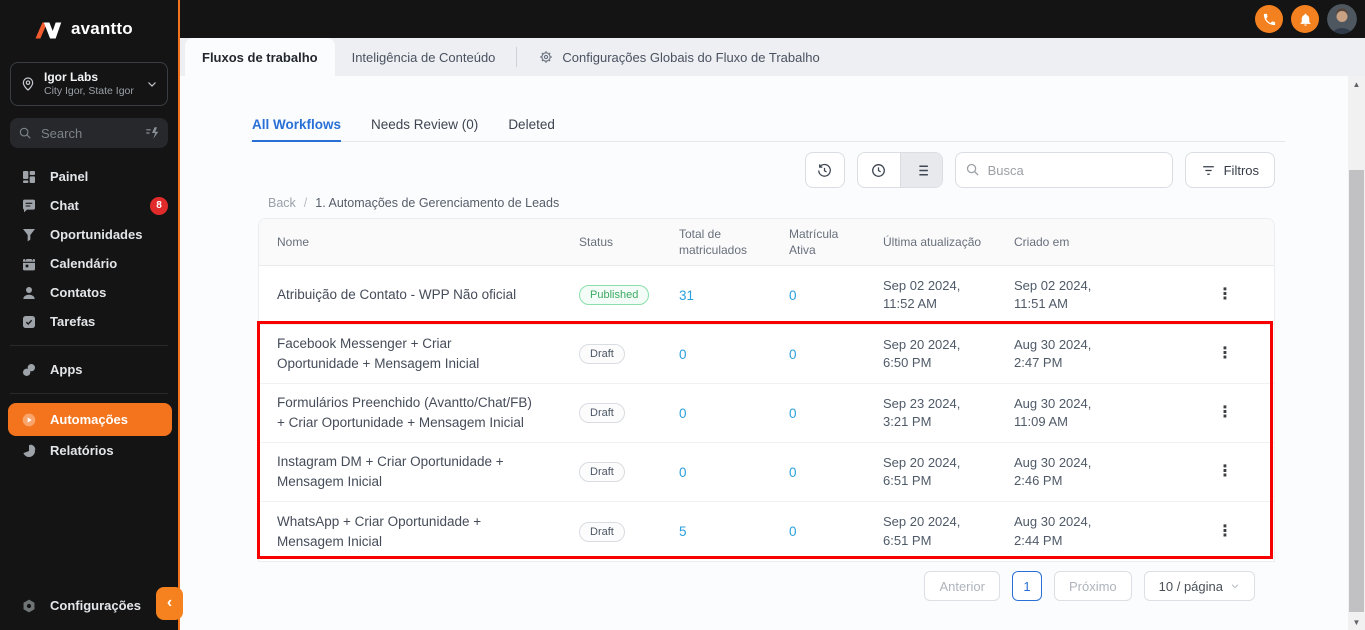  What do you see at coordinates (89, 205) in the screenshot?
I see `sidebar-item-chat: Chat 8` at bounding box center [89, 205].